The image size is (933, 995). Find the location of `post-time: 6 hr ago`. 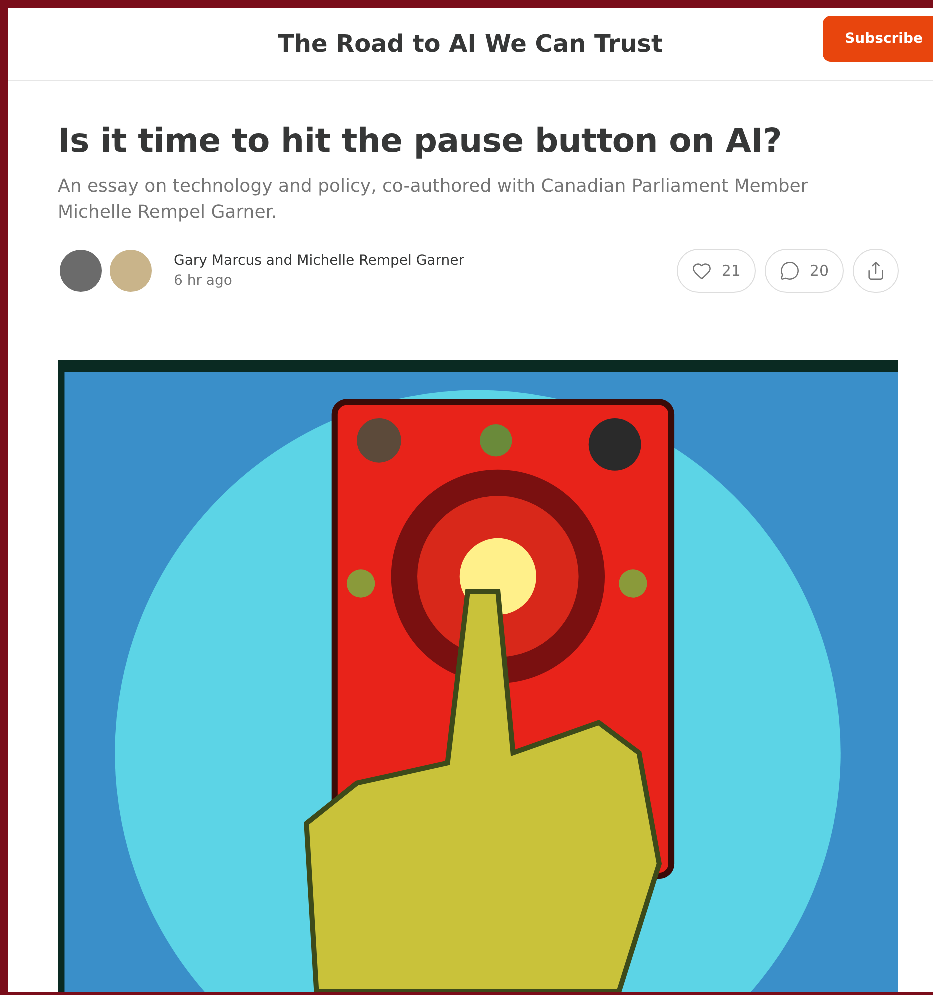

post-time: 6 hr ago is located at coordinates (204, 281).